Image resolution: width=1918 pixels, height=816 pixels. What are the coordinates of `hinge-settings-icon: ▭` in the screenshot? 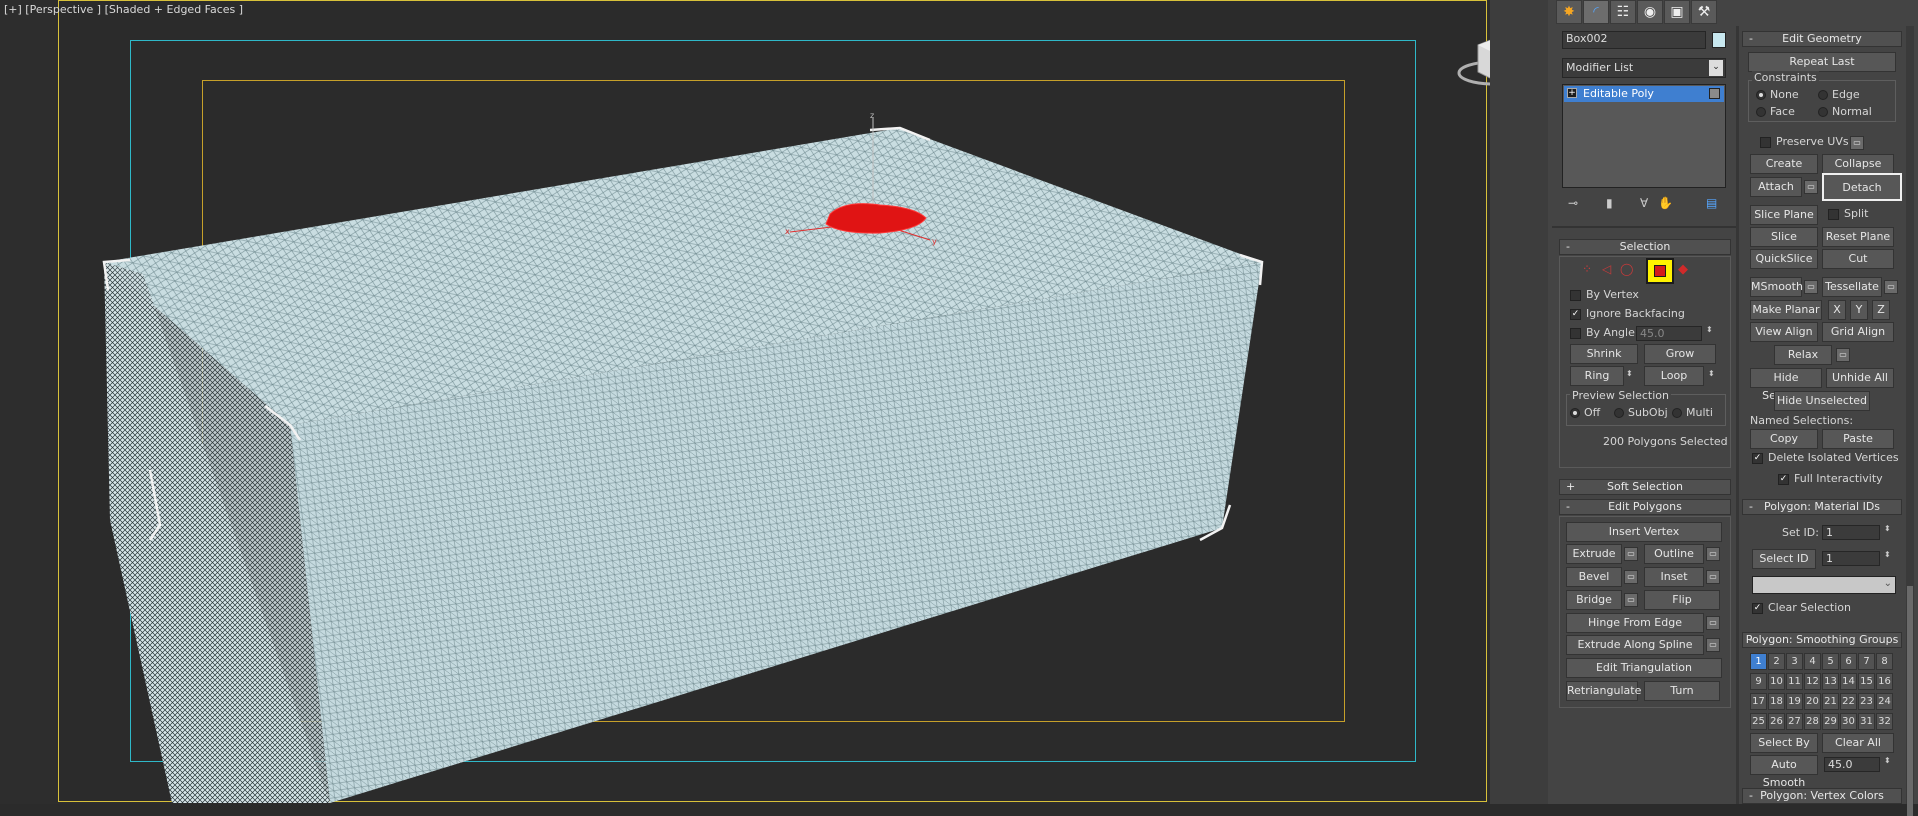 It's located at (1713, 623).